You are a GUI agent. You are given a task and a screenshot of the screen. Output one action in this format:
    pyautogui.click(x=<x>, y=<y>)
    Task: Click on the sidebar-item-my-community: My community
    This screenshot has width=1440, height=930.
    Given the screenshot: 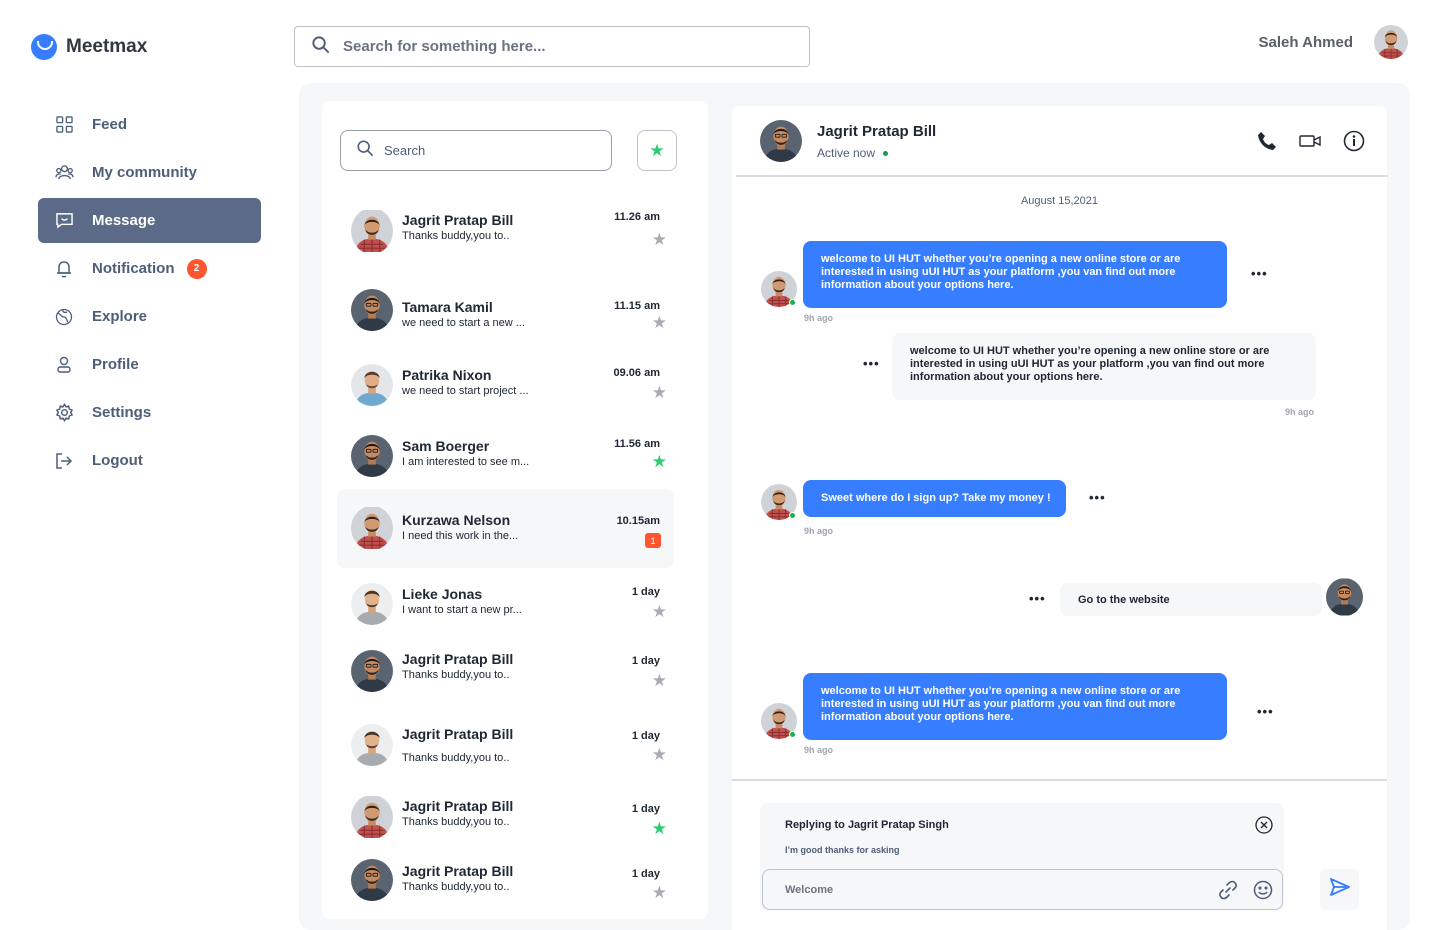 What is the action you would take?
    pyautogui.click(x=149, y=172)
    